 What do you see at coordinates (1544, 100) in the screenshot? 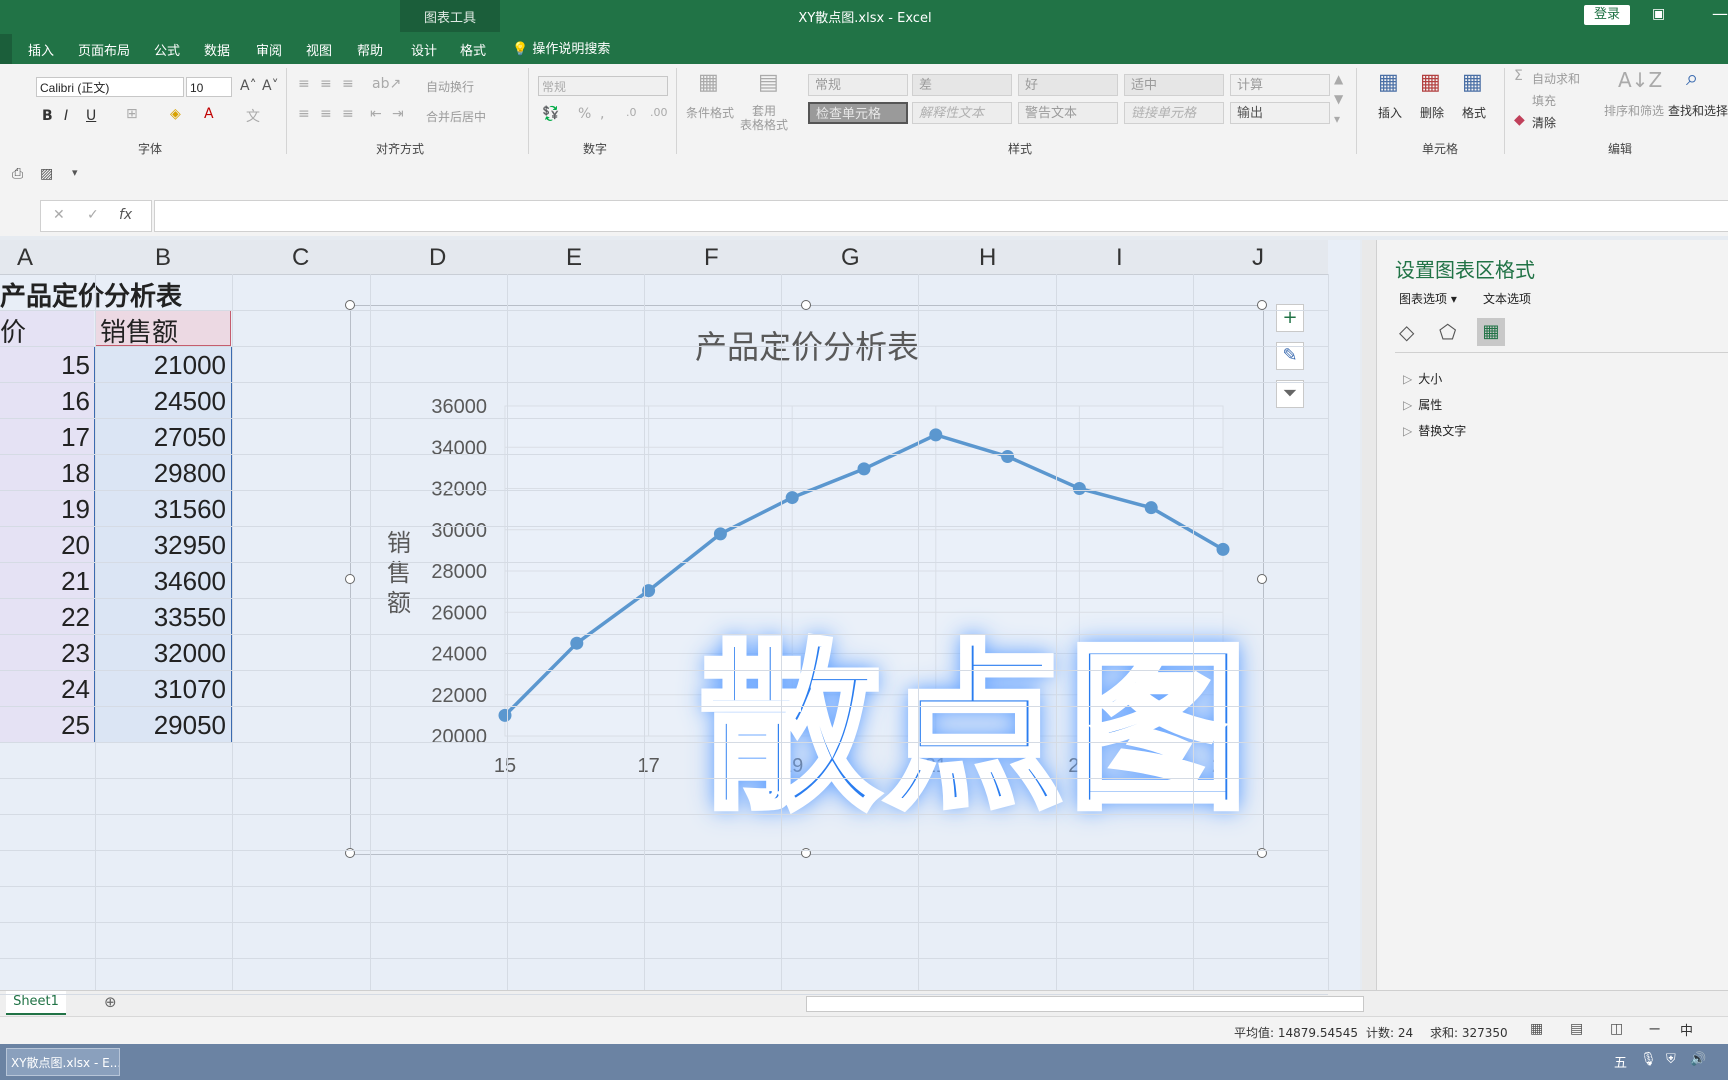
I see `fill-button: 填充` at bounding box center [1544, 100].